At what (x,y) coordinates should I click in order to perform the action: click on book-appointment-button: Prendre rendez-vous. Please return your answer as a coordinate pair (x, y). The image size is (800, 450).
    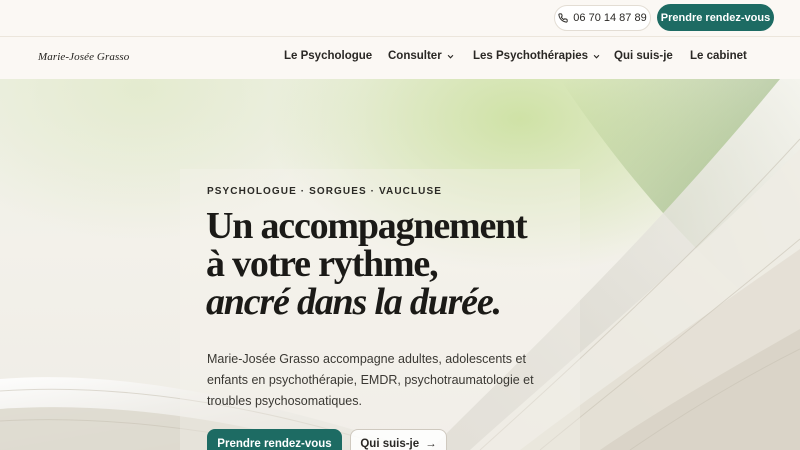
    Looking at the image, I should click on (274, 439).